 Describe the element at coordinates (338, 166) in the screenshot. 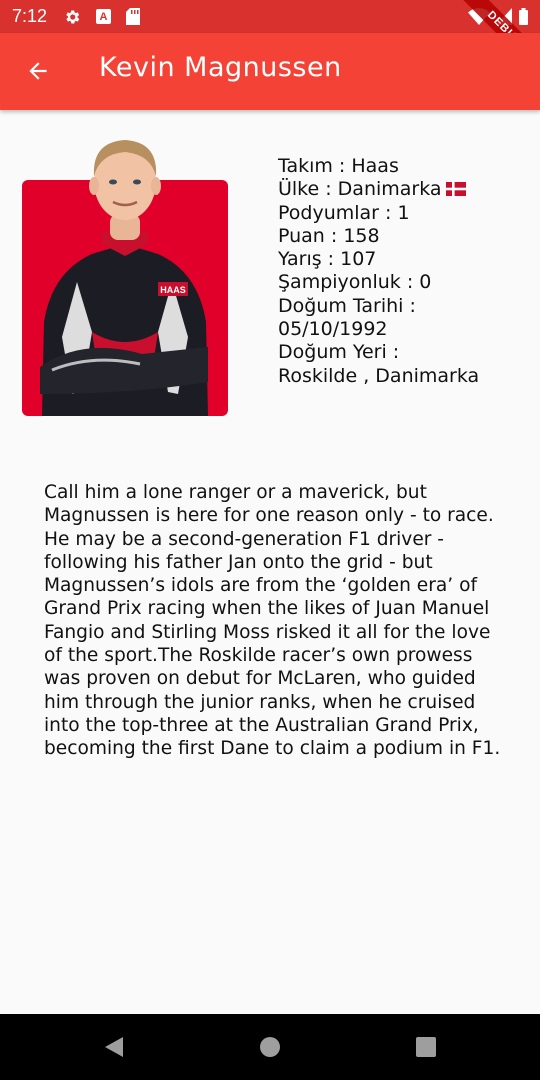

I see `team-label: Takım : Haas` at that location.